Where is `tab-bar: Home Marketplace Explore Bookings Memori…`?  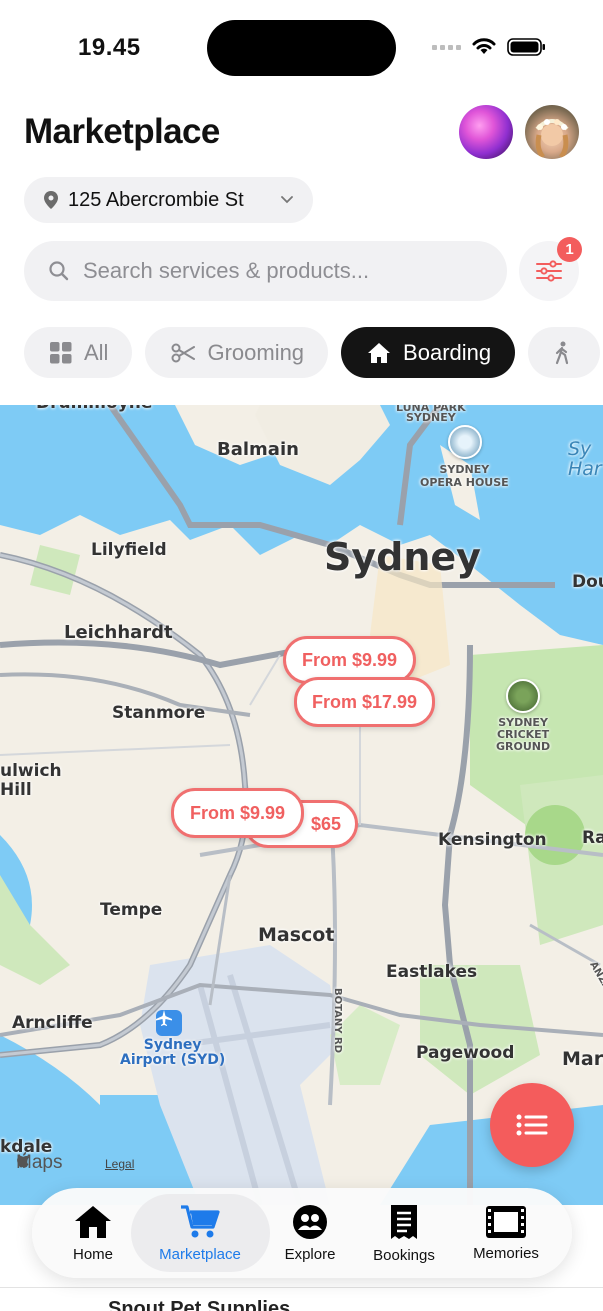
tab-bar: Home Marketplace Explore Bookings Memori… is located at coordinates (302, 1233).